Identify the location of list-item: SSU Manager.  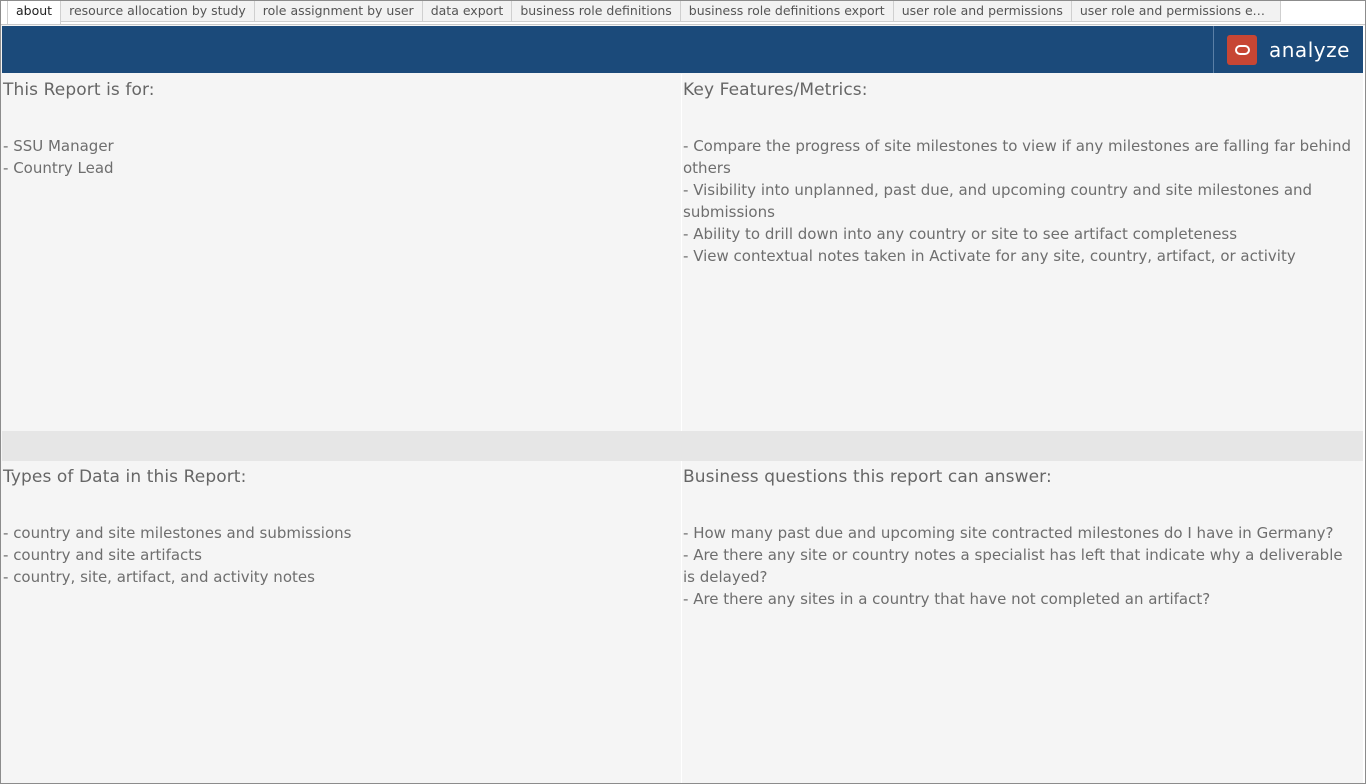
(339, 146).